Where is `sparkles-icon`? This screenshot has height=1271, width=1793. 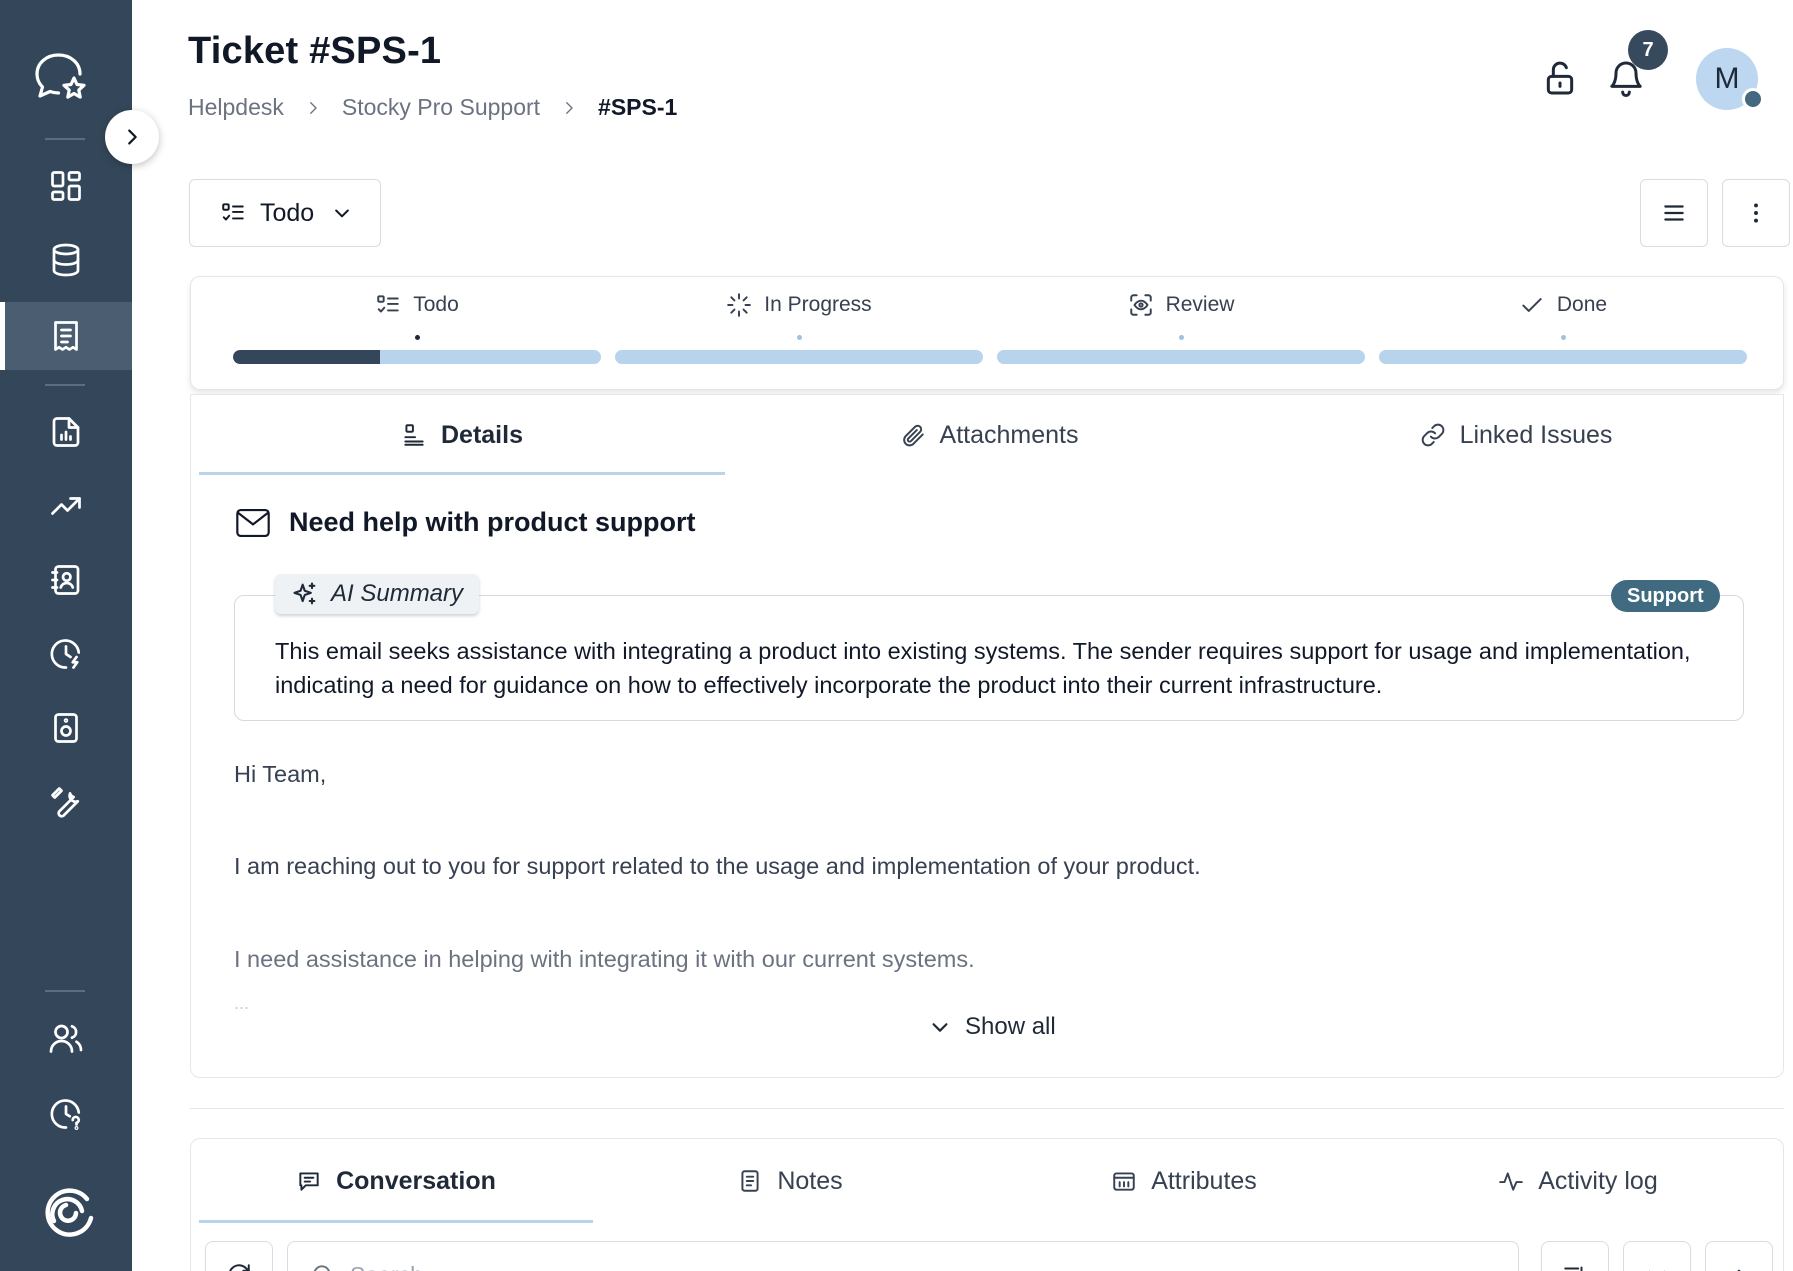 sparkles-icon is located at coordinates (304, 593).